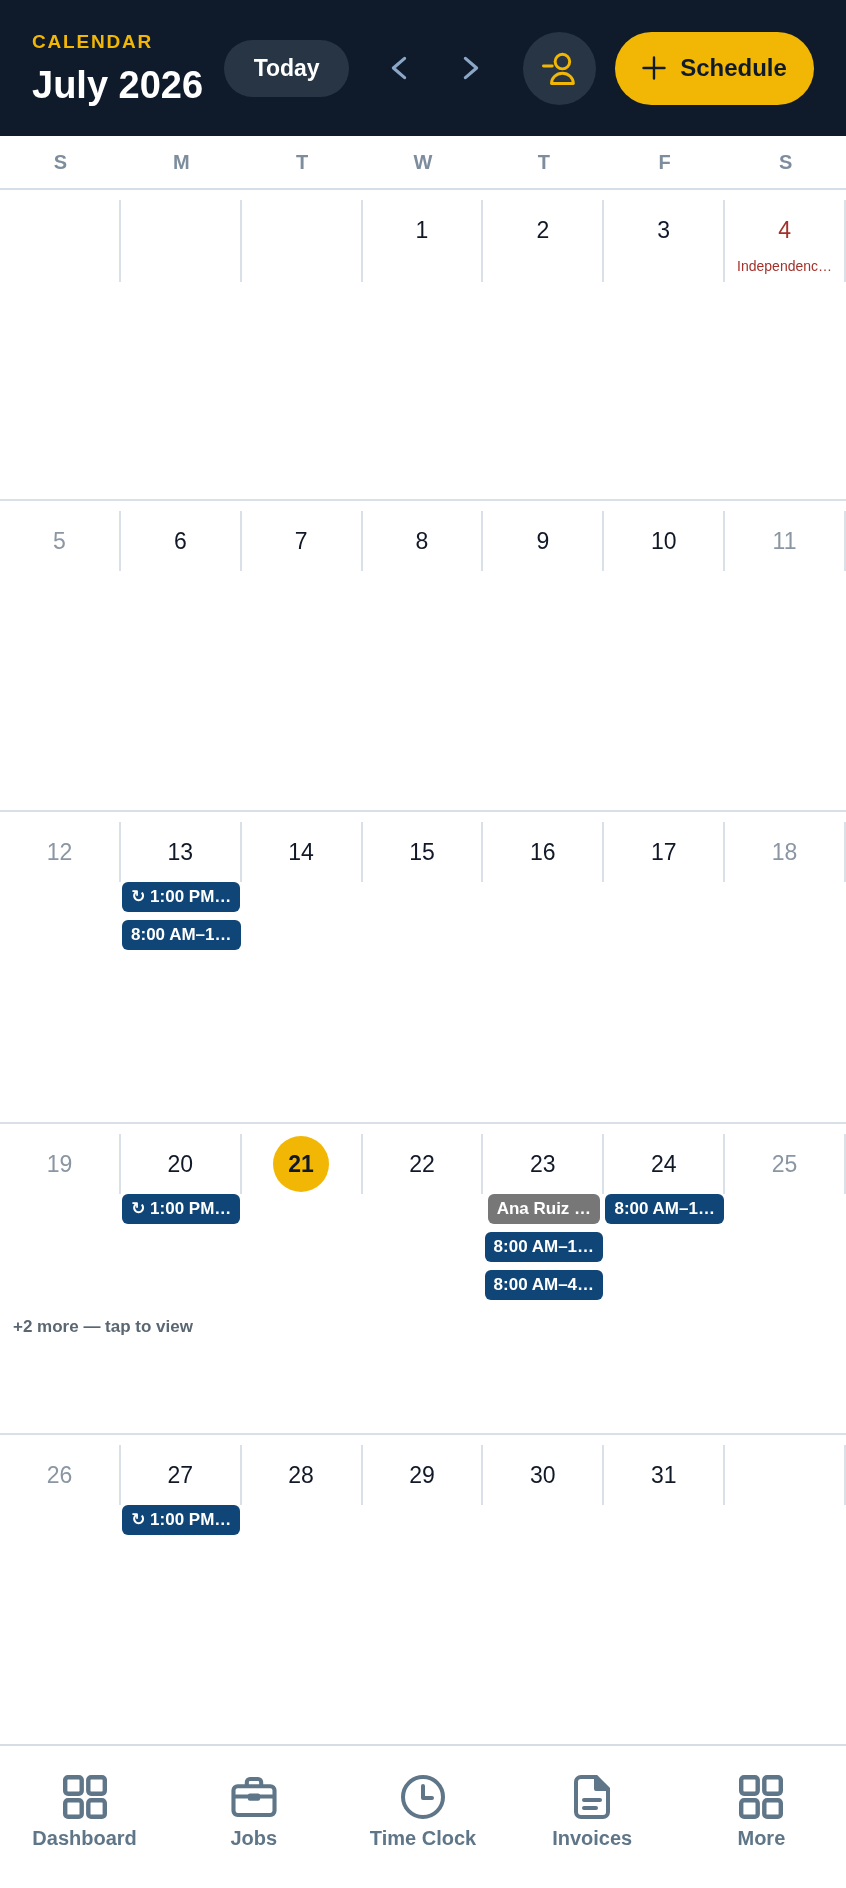 The width and height of the screenshot is (846, 1888). What do you see at coordinates (654, 68) in the screenshot?
I see `plus-icon` at bounding box center [654, 68].